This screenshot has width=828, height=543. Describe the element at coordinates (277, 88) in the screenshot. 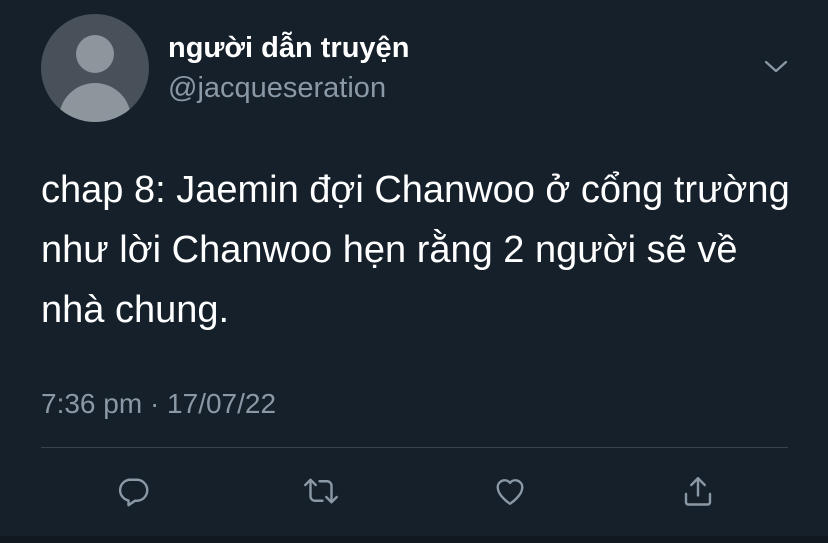

I see `user-handle: @jacqueseration` at that location.